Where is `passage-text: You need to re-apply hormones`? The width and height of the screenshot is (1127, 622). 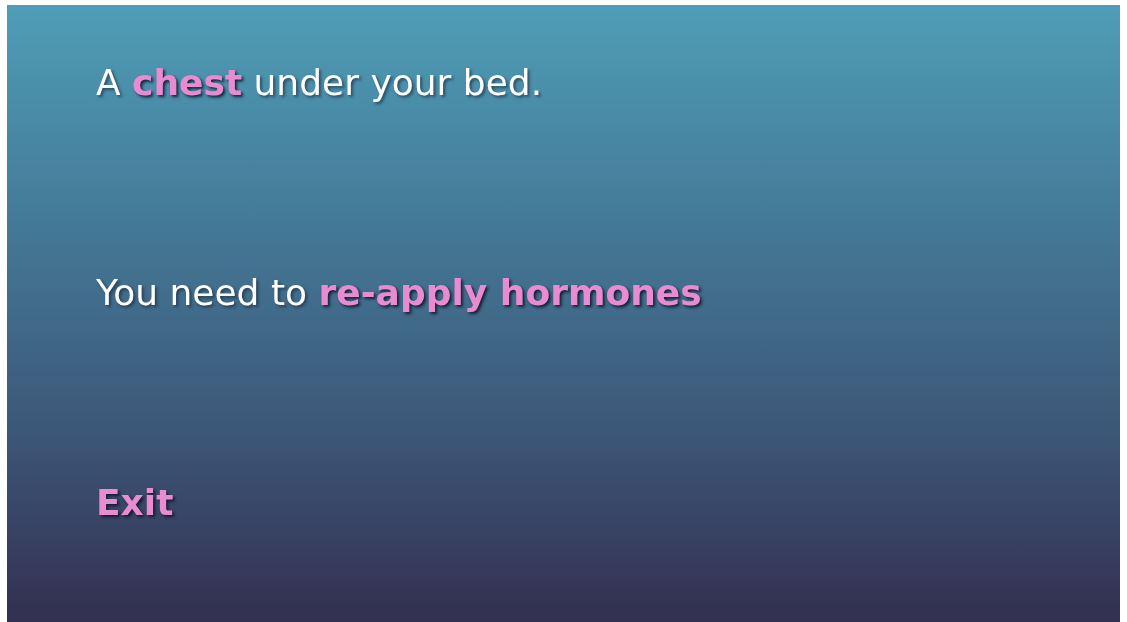
passage-text: You need to re-apply hormones is located at coordinates (399, 293).